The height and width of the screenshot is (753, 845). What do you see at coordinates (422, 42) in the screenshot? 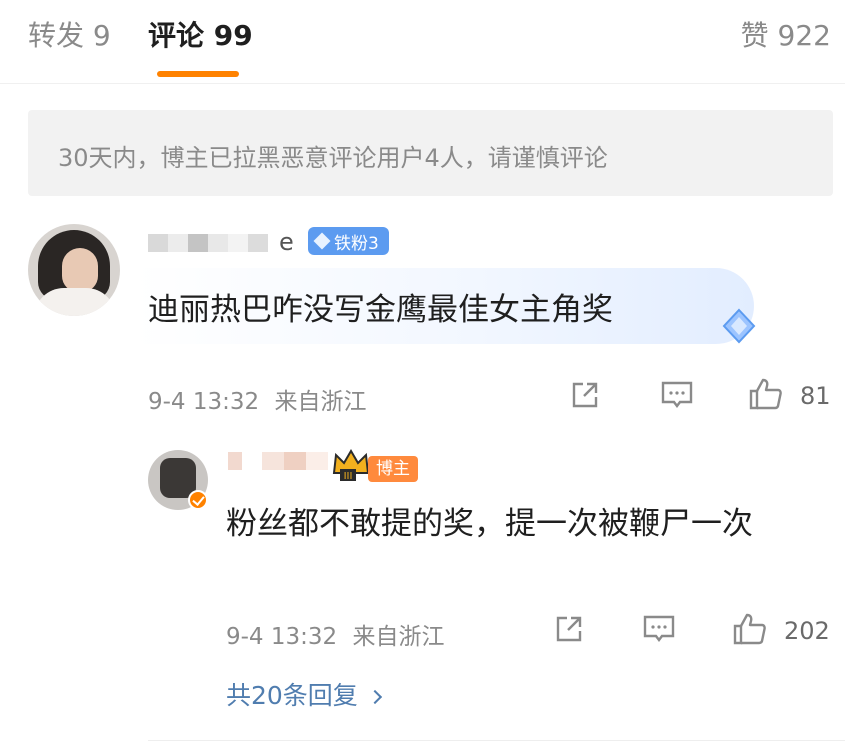
I see `tab-bar: 转发 9 评论 99 赞 922` at bounding box center [422, 42].